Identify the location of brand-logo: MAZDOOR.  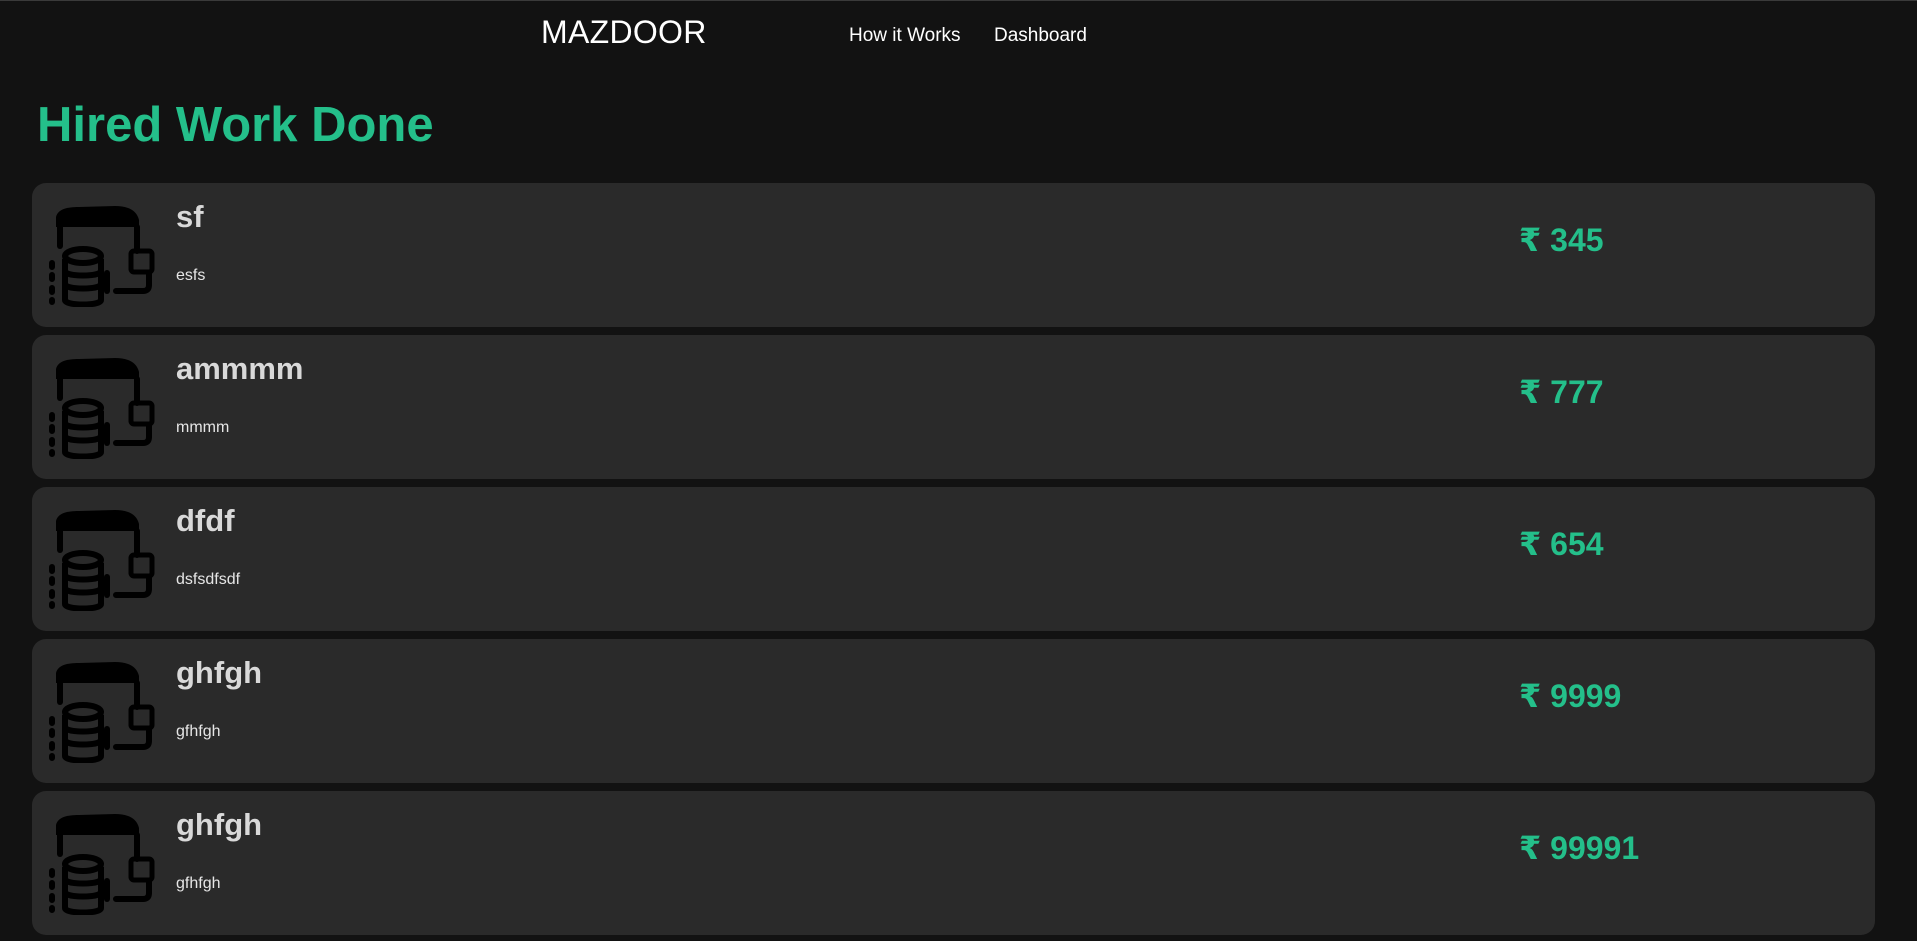
(624, 32).